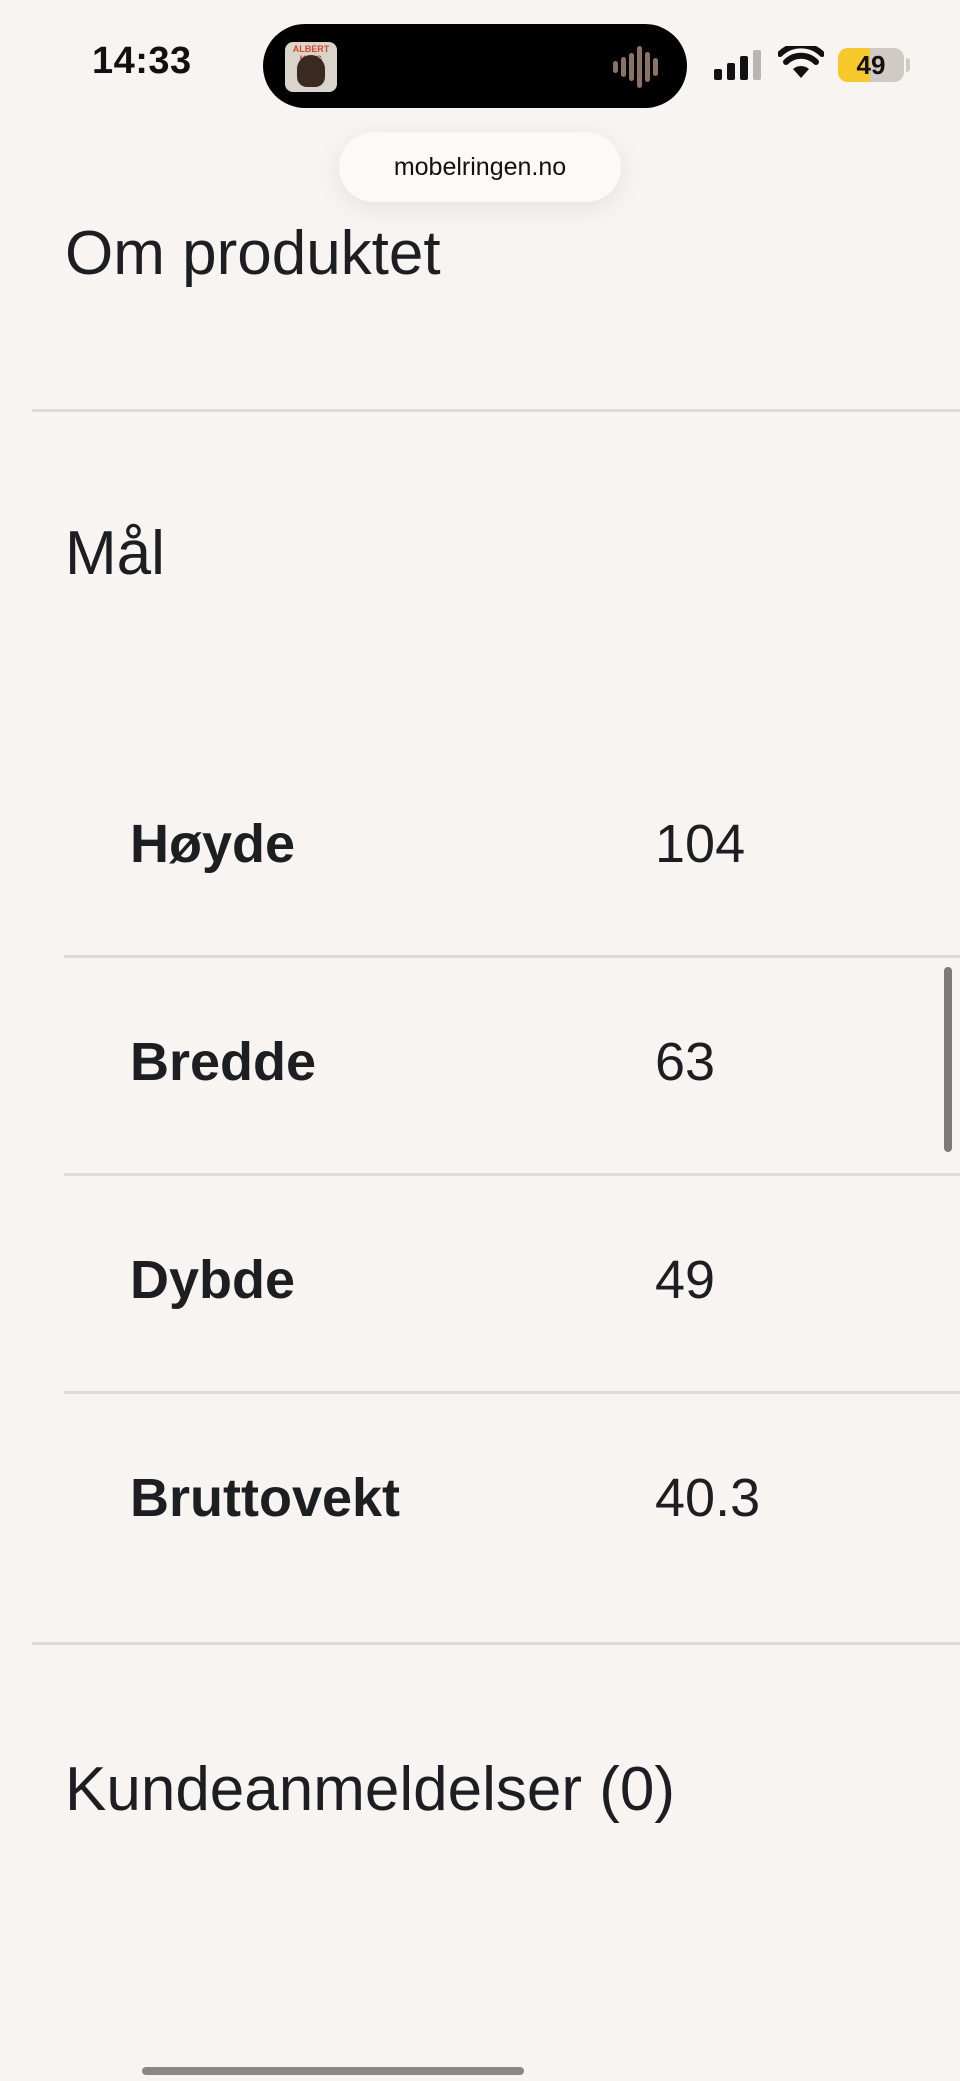  What do you see at coordinates (265, 1498) in the screenshot?
I see `spec-label: Bruttovekt` at bounding box center [265, 1498].